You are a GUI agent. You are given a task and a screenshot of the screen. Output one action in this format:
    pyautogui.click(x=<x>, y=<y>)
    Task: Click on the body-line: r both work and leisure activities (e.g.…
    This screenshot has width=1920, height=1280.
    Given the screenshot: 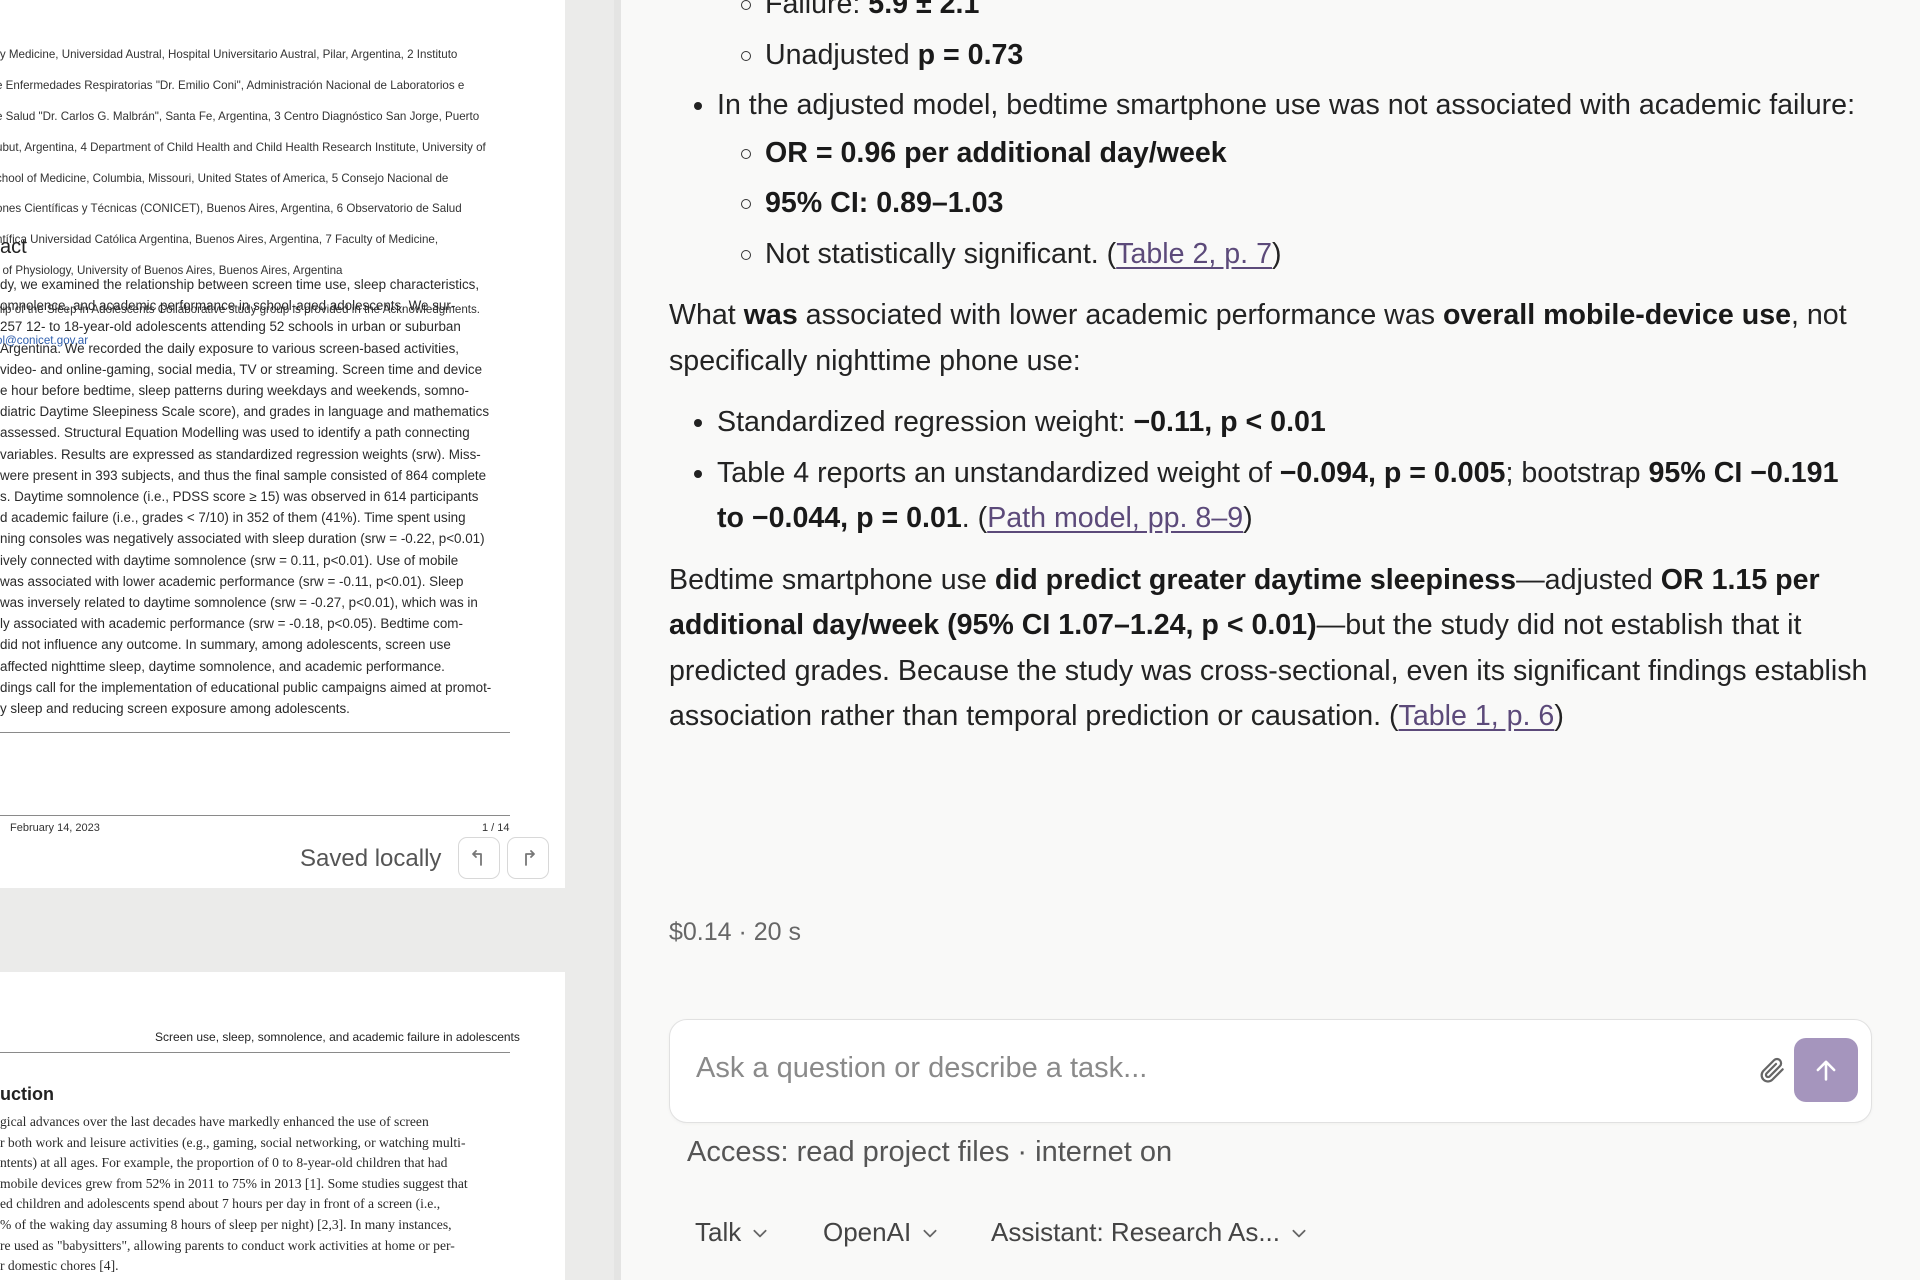 What is the action you would take?
    pyautogui.click(x=233, y=1142)
    